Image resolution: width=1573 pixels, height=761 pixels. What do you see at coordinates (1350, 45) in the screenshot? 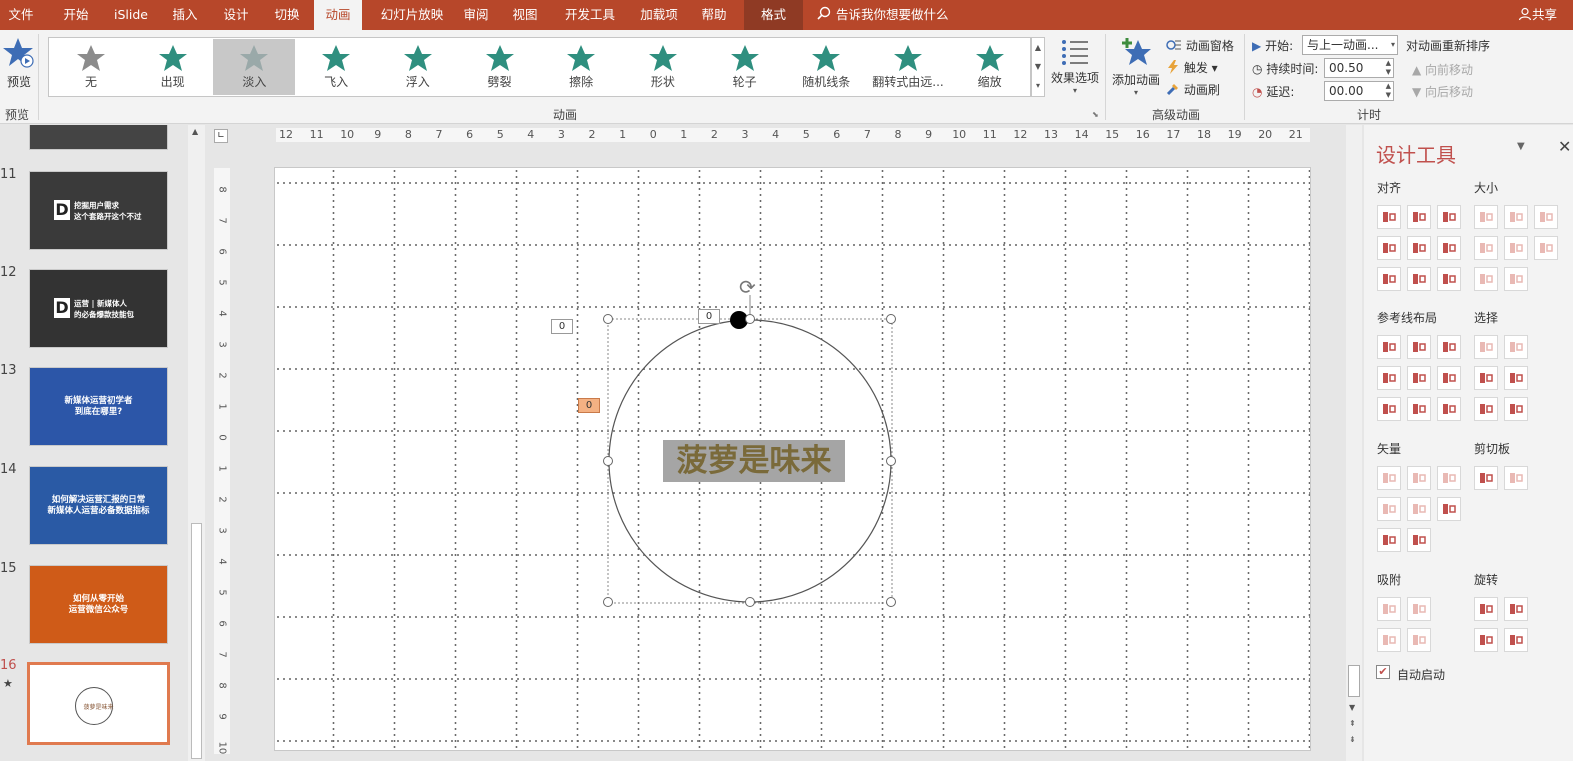
I see `start-dropdown: 与上一动画... ▾` at bounding box center [1350, 45].